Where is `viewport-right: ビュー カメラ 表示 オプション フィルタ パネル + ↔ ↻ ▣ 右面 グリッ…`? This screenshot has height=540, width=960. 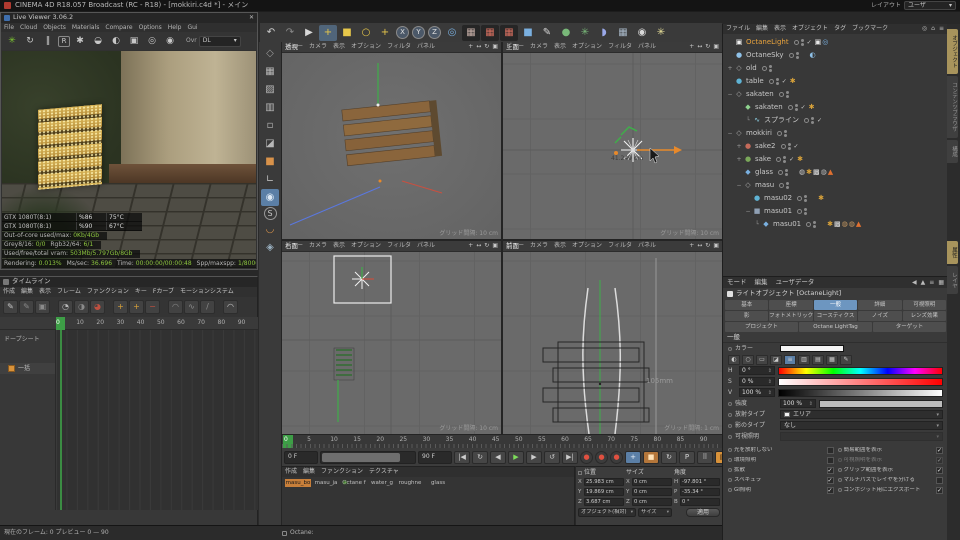
viewport-right: ビュー カメラ 表示 オプション フィルタ パネル + ↔ ↻ ▣ 右面 グリッ… is located at coordinates (391, 337).